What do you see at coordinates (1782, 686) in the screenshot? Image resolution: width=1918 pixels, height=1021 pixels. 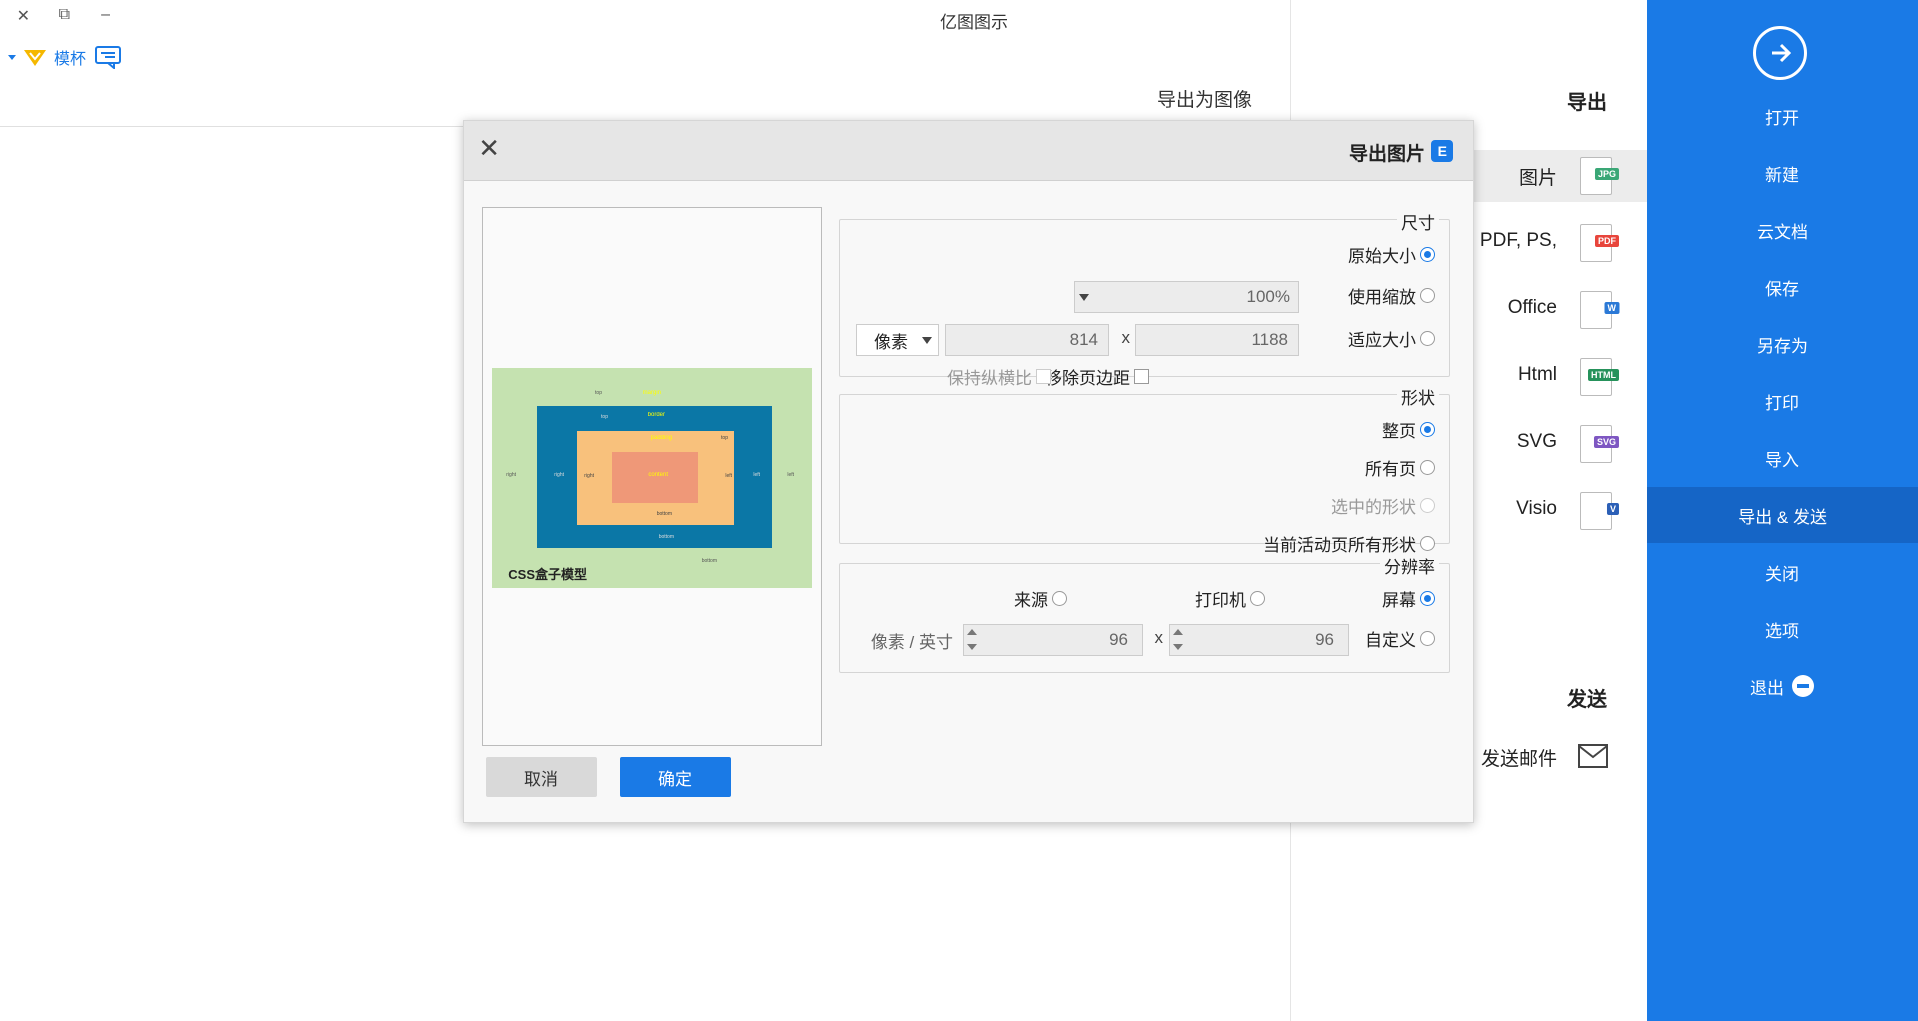 I see `sidebar-item-exit: 退出` at bounding box center [1782, 686].